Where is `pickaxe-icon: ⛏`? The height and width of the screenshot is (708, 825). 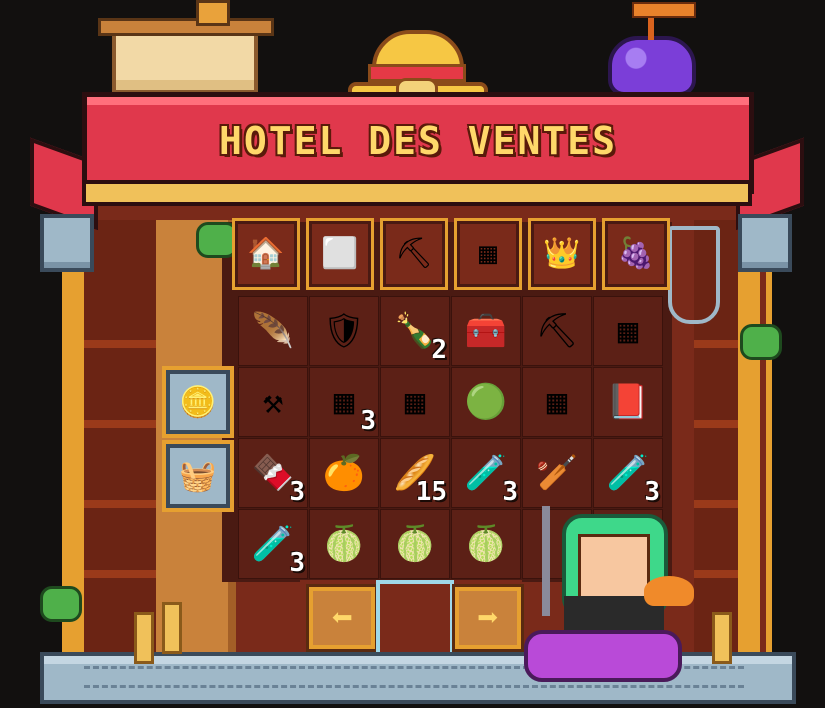 pickaxe-icon: ⛏ is located at coordinates (414, 253).